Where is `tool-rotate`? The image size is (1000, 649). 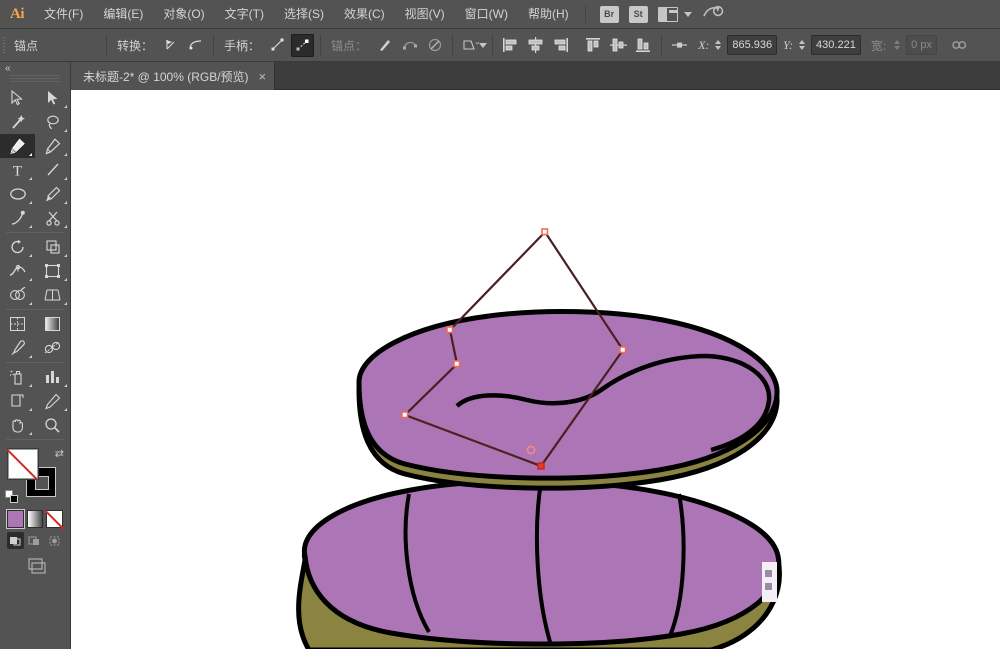 tool-rotate is located at coordinates (17, 247).